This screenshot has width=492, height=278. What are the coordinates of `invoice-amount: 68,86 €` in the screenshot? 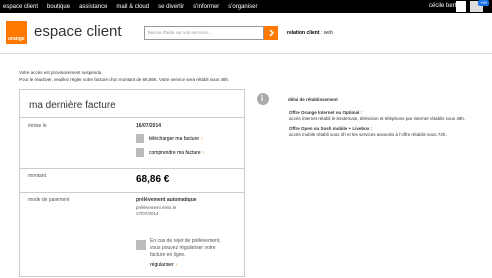 It's located at (153, 179).